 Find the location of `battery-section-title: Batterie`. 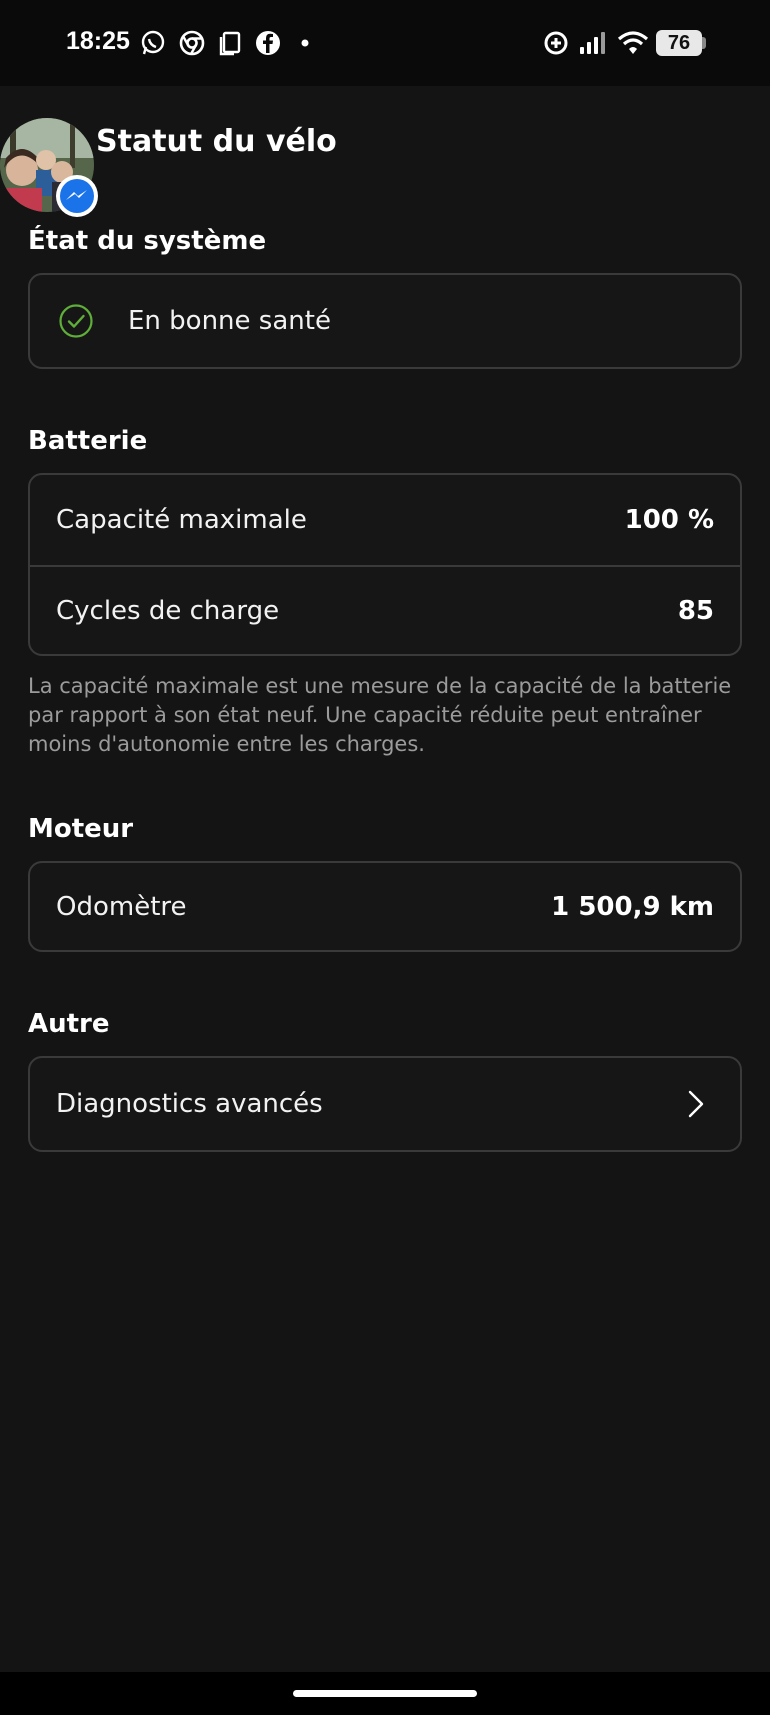

battery-section-title: Batterie is located at coordinates (88, 441).